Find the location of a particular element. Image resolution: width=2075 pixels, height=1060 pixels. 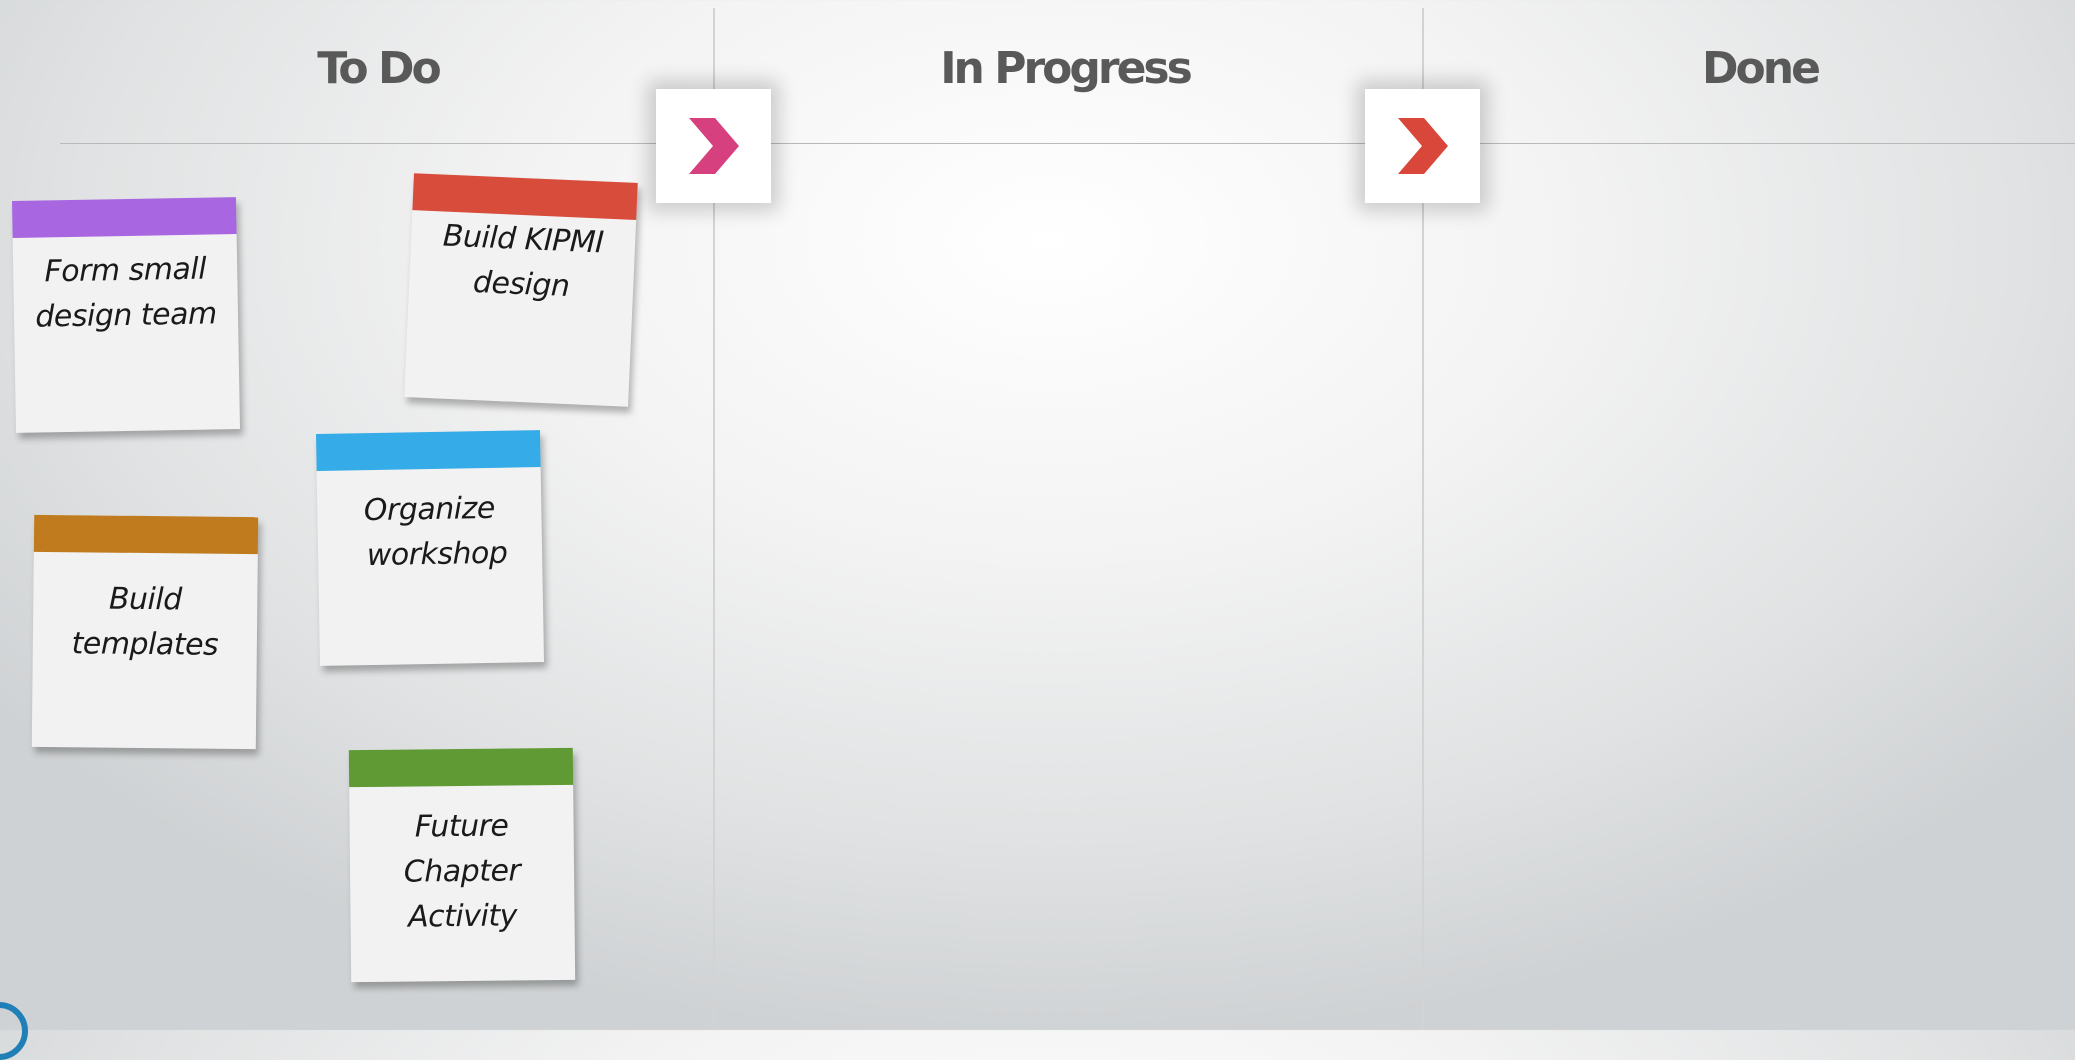

card-text: Build templates is located at coordinates (145, 610).